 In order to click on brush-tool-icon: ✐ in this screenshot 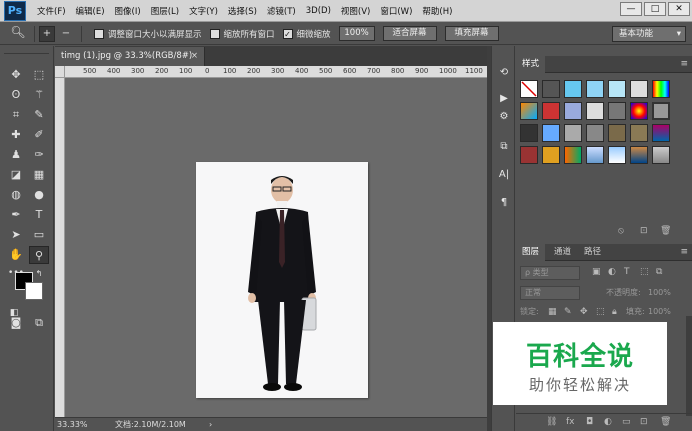, I will do `click(39, 135)`.